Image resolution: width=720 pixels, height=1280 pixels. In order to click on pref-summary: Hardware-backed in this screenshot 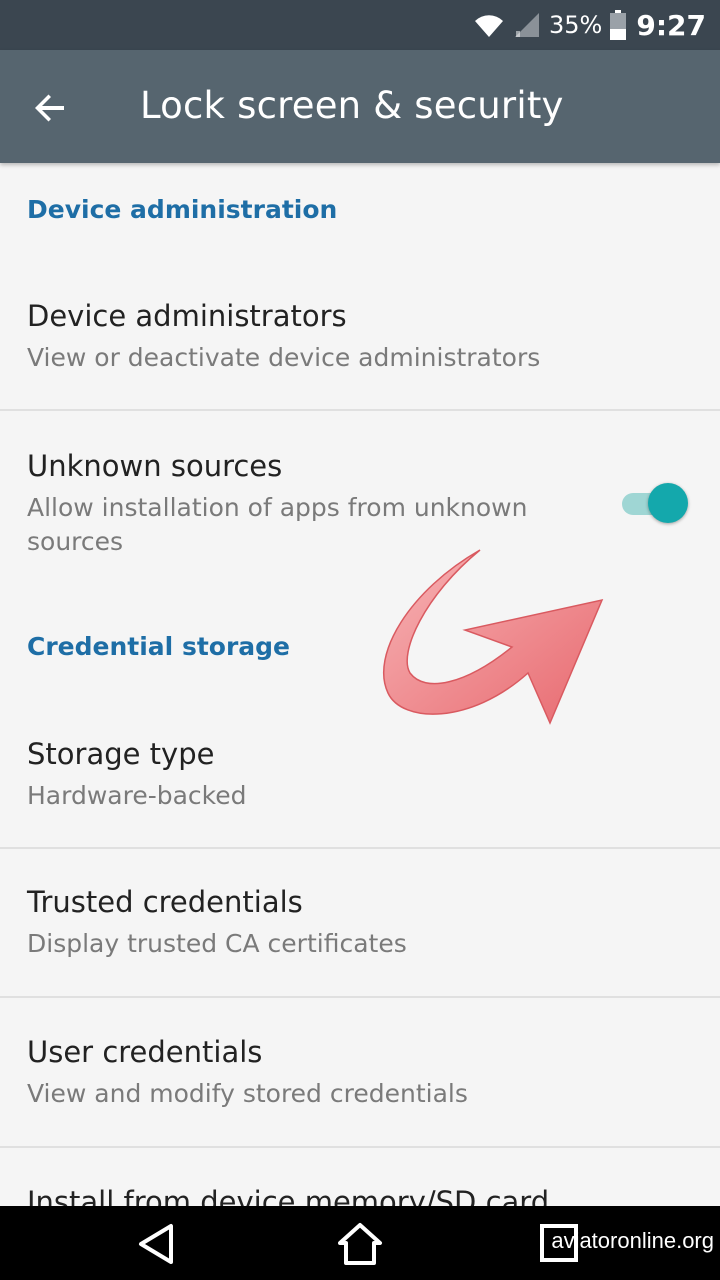, I will do `click(137, 795)`.